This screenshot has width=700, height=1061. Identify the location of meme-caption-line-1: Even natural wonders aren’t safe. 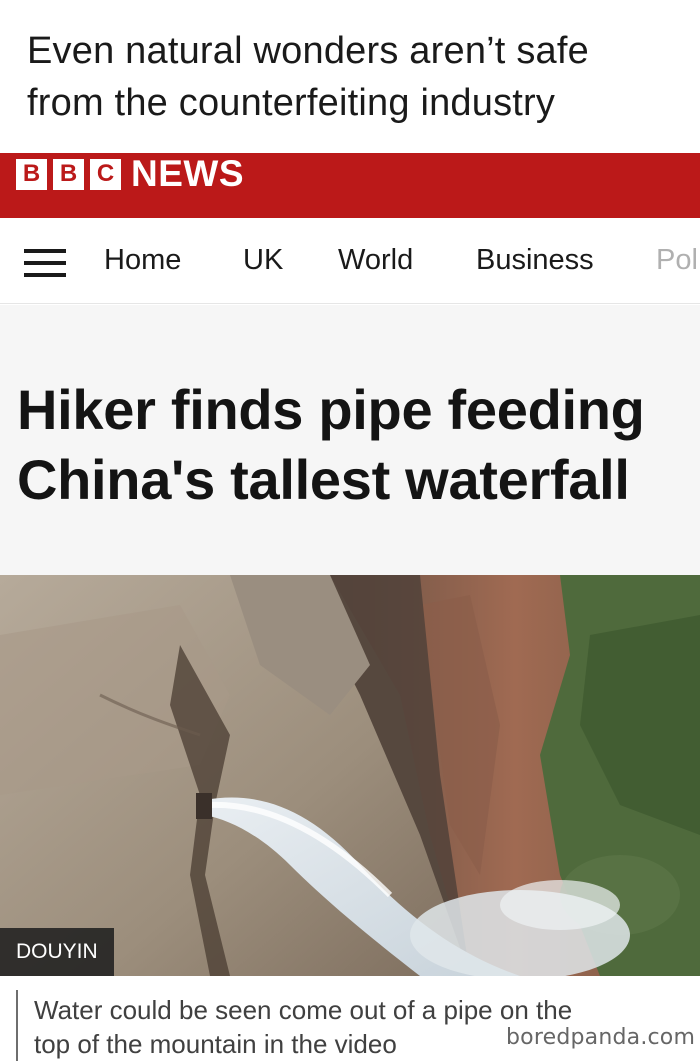
(308, 51).